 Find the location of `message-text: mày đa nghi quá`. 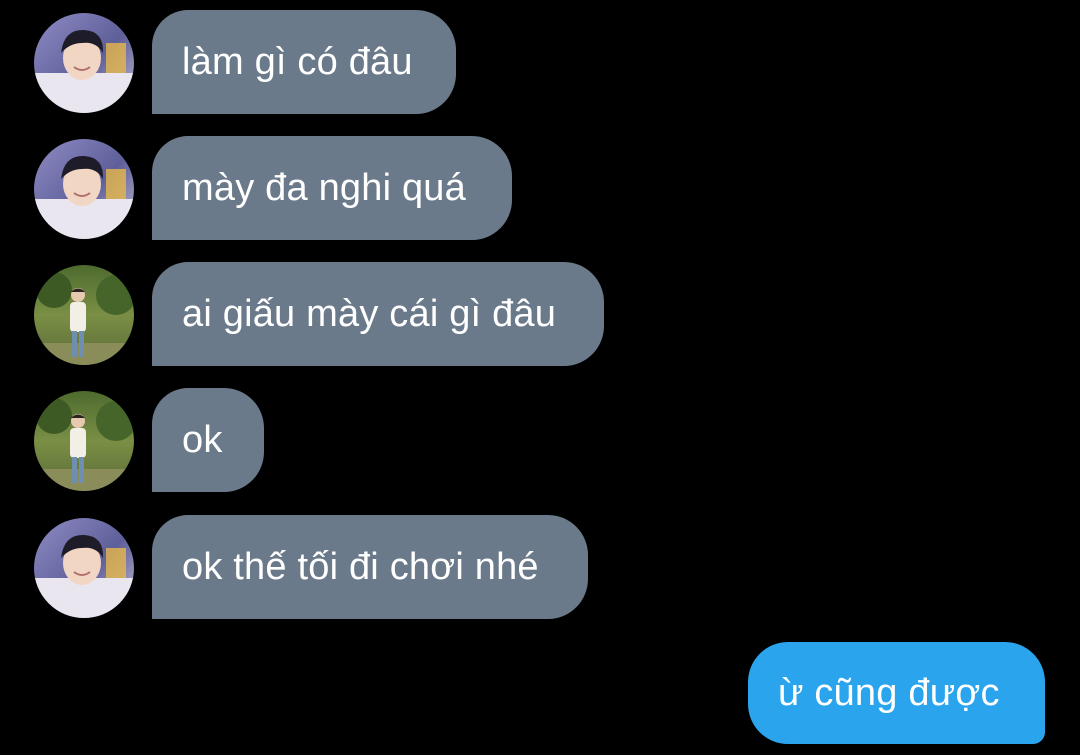

message-text: mày đa nghi quá is located at coordinates (324, 188).